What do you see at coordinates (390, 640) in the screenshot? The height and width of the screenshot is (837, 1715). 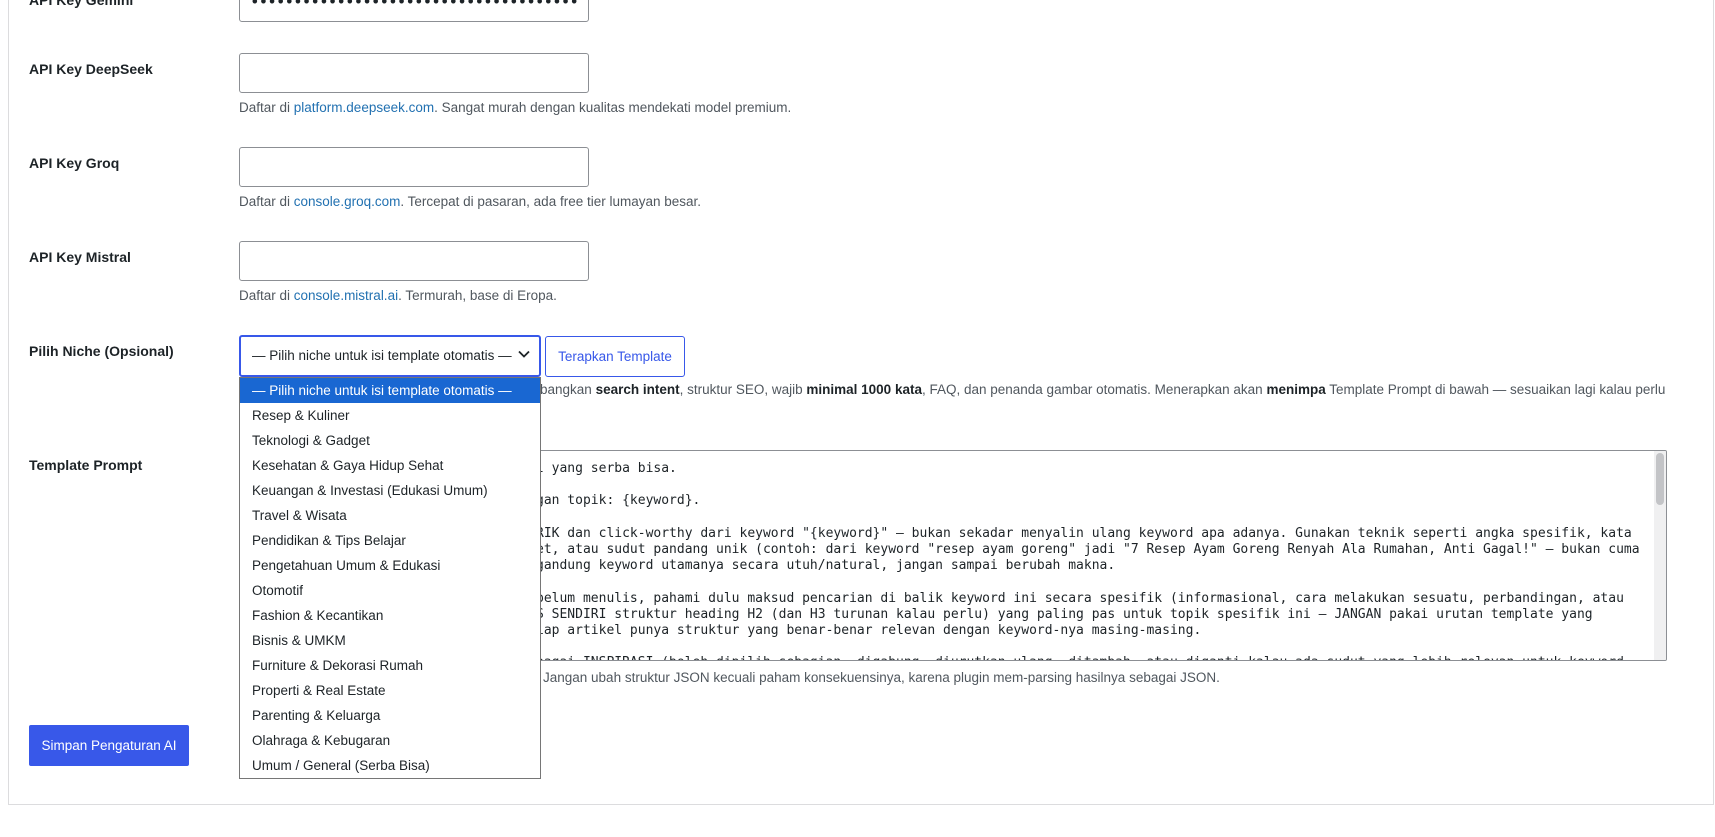 I see `niche-option: Bisnis & UMKM` at bounding box center [390, 640].